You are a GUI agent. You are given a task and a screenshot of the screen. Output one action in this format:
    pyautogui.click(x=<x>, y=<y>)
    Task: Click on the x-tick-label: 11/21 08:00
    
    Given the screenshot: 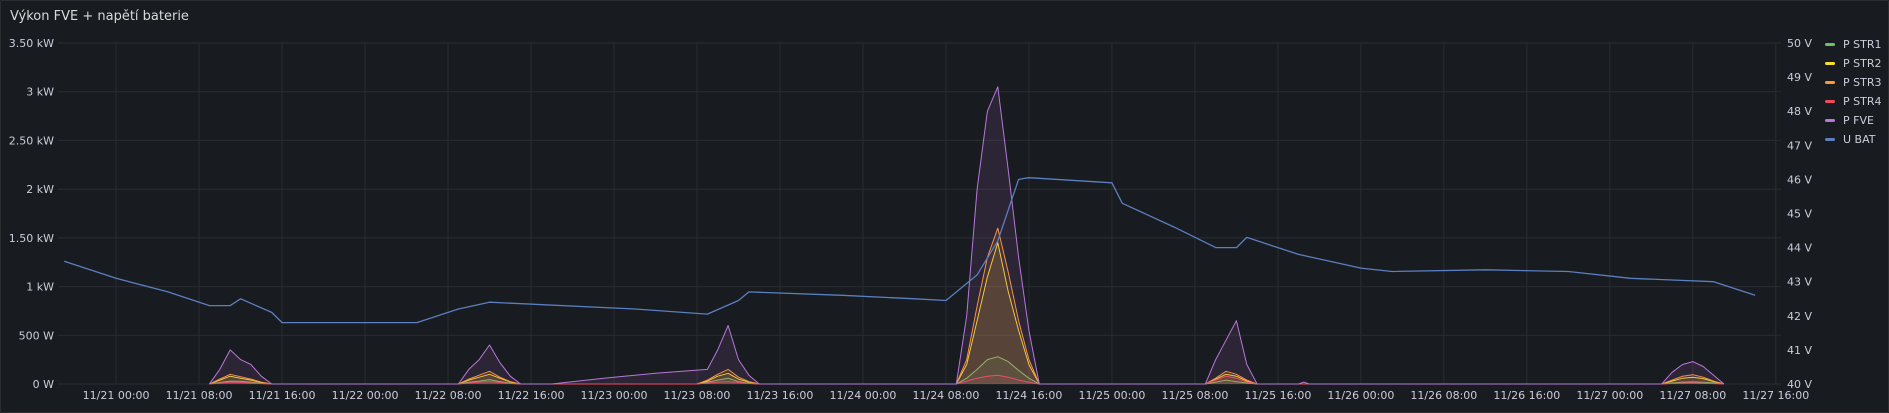 What is the action you would take?
    pyautogui.click(x=199, y=395)
    